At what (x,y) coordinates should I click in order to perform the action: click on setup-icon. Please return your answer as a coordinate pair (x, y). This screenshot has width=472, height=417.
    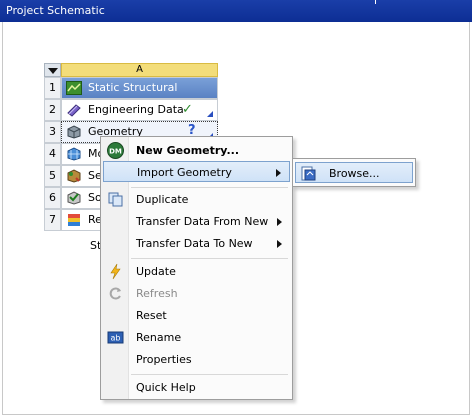
    Looking at the image, I should click on (74, 176).